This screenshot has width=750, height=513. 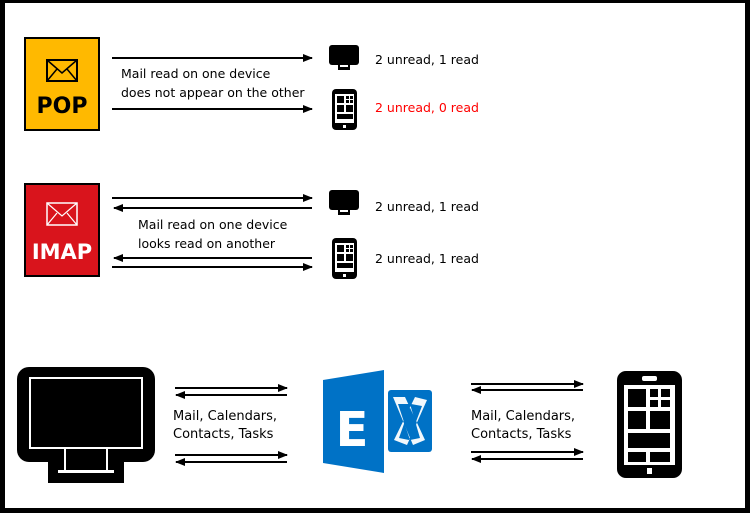 What do you see at coordinates (523, 416) in the screenshot?
I see `right-caption-1: Mail, Calendars,` at bounding box center [523, 416].